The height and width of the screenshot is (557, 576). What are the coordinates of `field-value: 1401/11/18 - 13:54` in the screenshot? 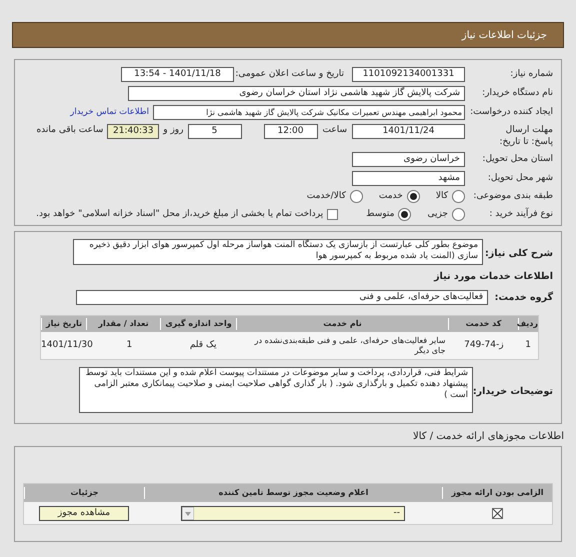 It's located at (177, 74).